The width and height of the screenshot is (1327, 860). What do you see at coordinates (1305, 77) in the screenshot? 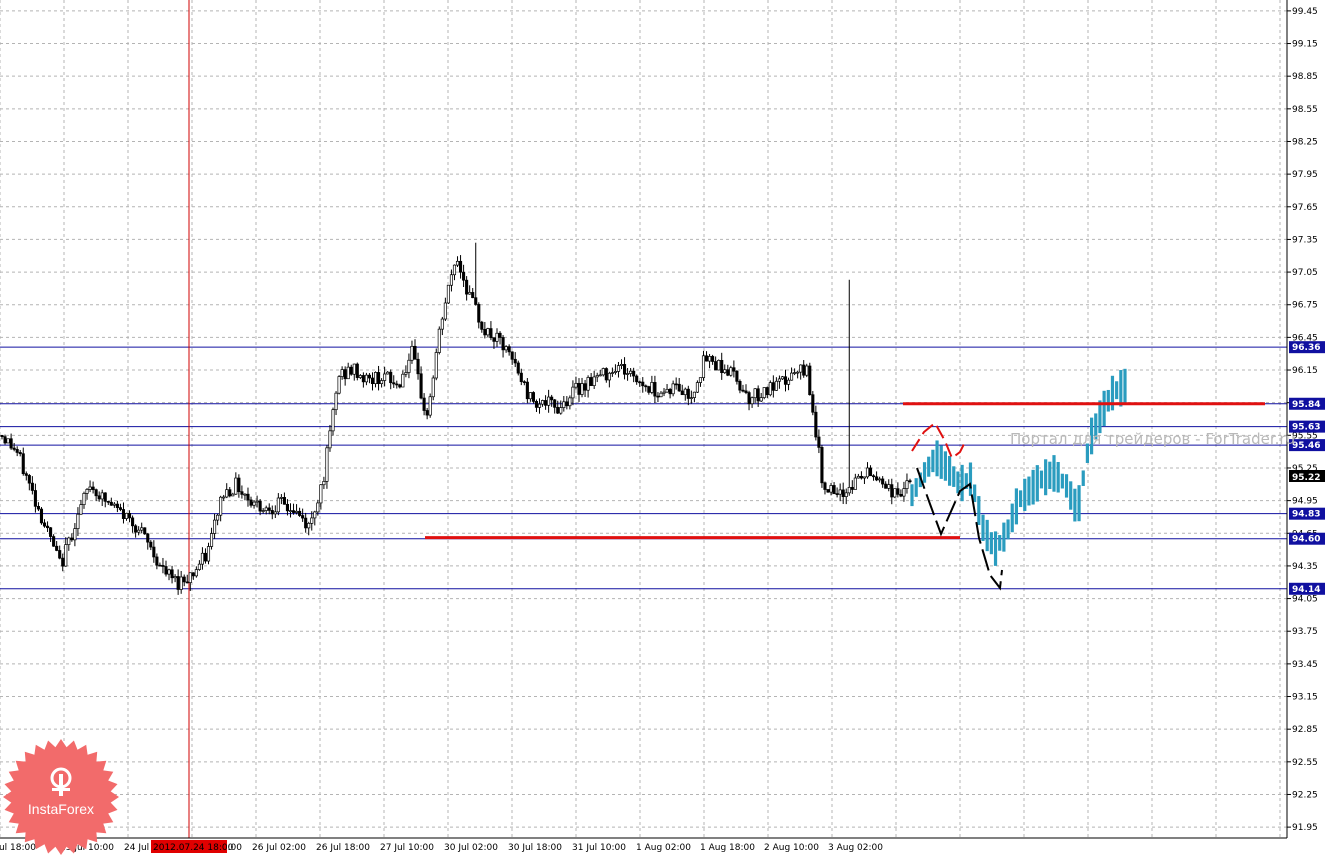
I see `y-tick-label: 98.85` at bounding box center [1305, 77].